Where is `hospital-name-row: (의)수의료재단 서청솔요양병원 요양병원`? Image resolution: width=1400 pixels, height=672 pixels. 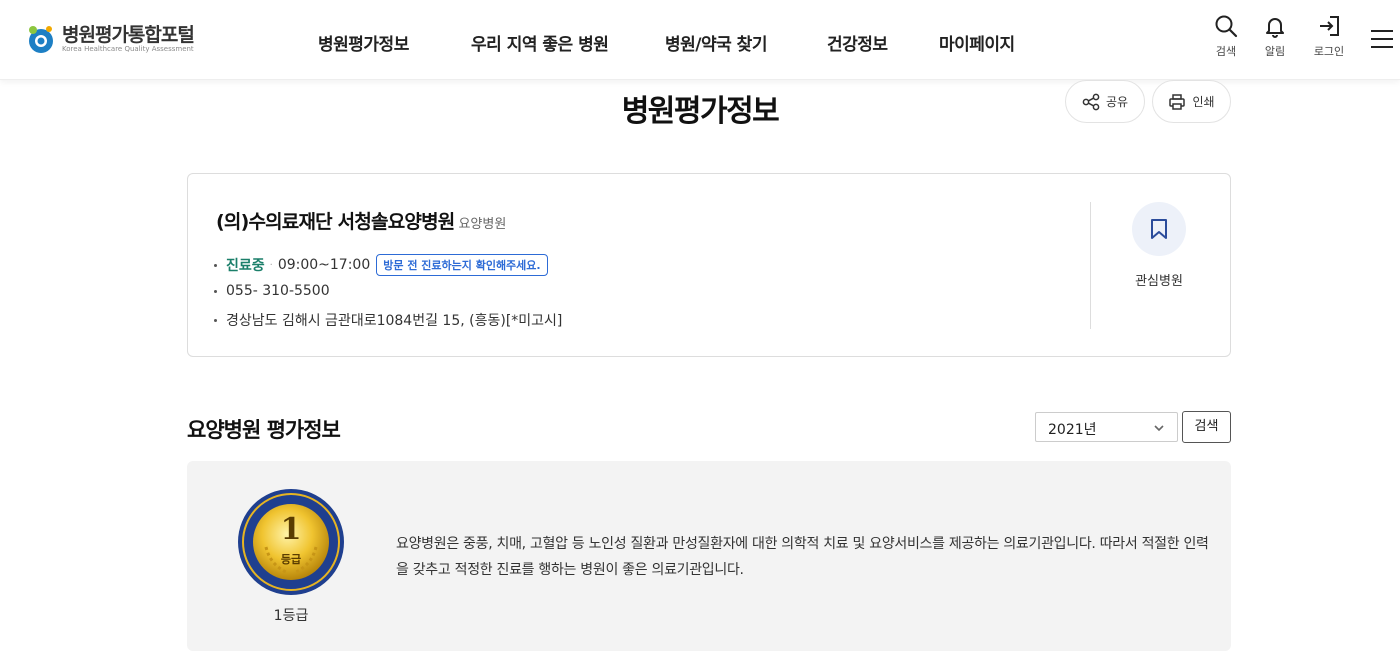 hospital-name-row: (의)수의료재단 서청솔요양병원 요양병원 is located at coordinates (361, 220).